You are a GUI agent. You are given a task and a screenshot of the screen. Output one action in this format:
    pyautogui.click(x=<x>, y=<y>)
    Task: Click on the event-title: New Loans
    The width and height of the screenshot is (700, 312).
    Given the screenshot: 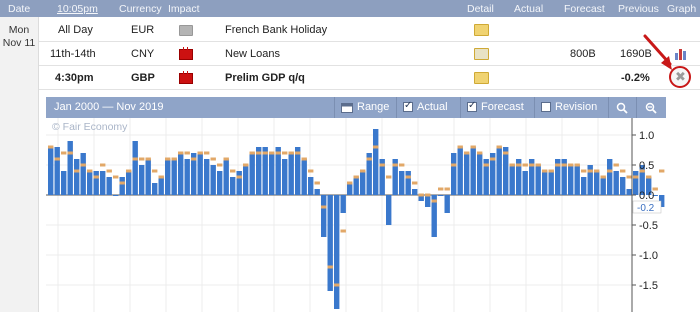 What is the action you would take?
    pyautogui.click(x=252, y=54)
    